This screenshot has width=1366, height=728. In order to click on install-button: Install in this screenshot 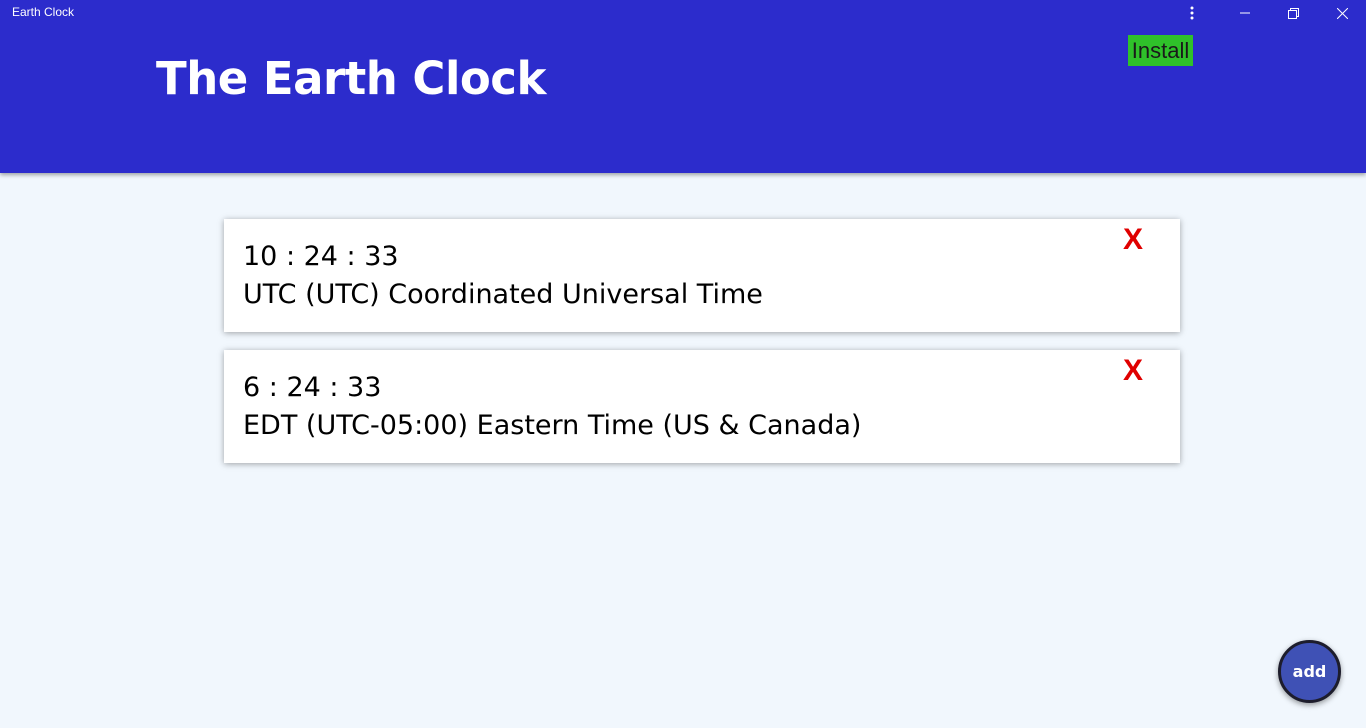, I will do `click(1160, 50)`.